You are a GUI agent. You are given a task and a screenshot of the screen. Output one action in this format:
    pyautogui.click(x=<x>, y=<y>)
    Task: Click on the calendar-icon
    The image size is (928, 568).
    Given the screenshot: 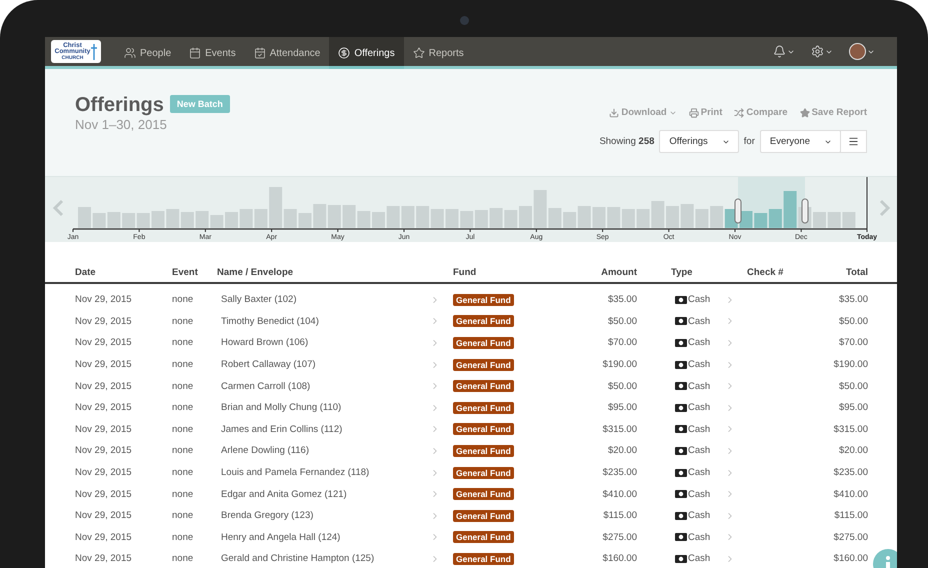 What is the action you would take?
    pyautogui.click(x=195, y=53)
    